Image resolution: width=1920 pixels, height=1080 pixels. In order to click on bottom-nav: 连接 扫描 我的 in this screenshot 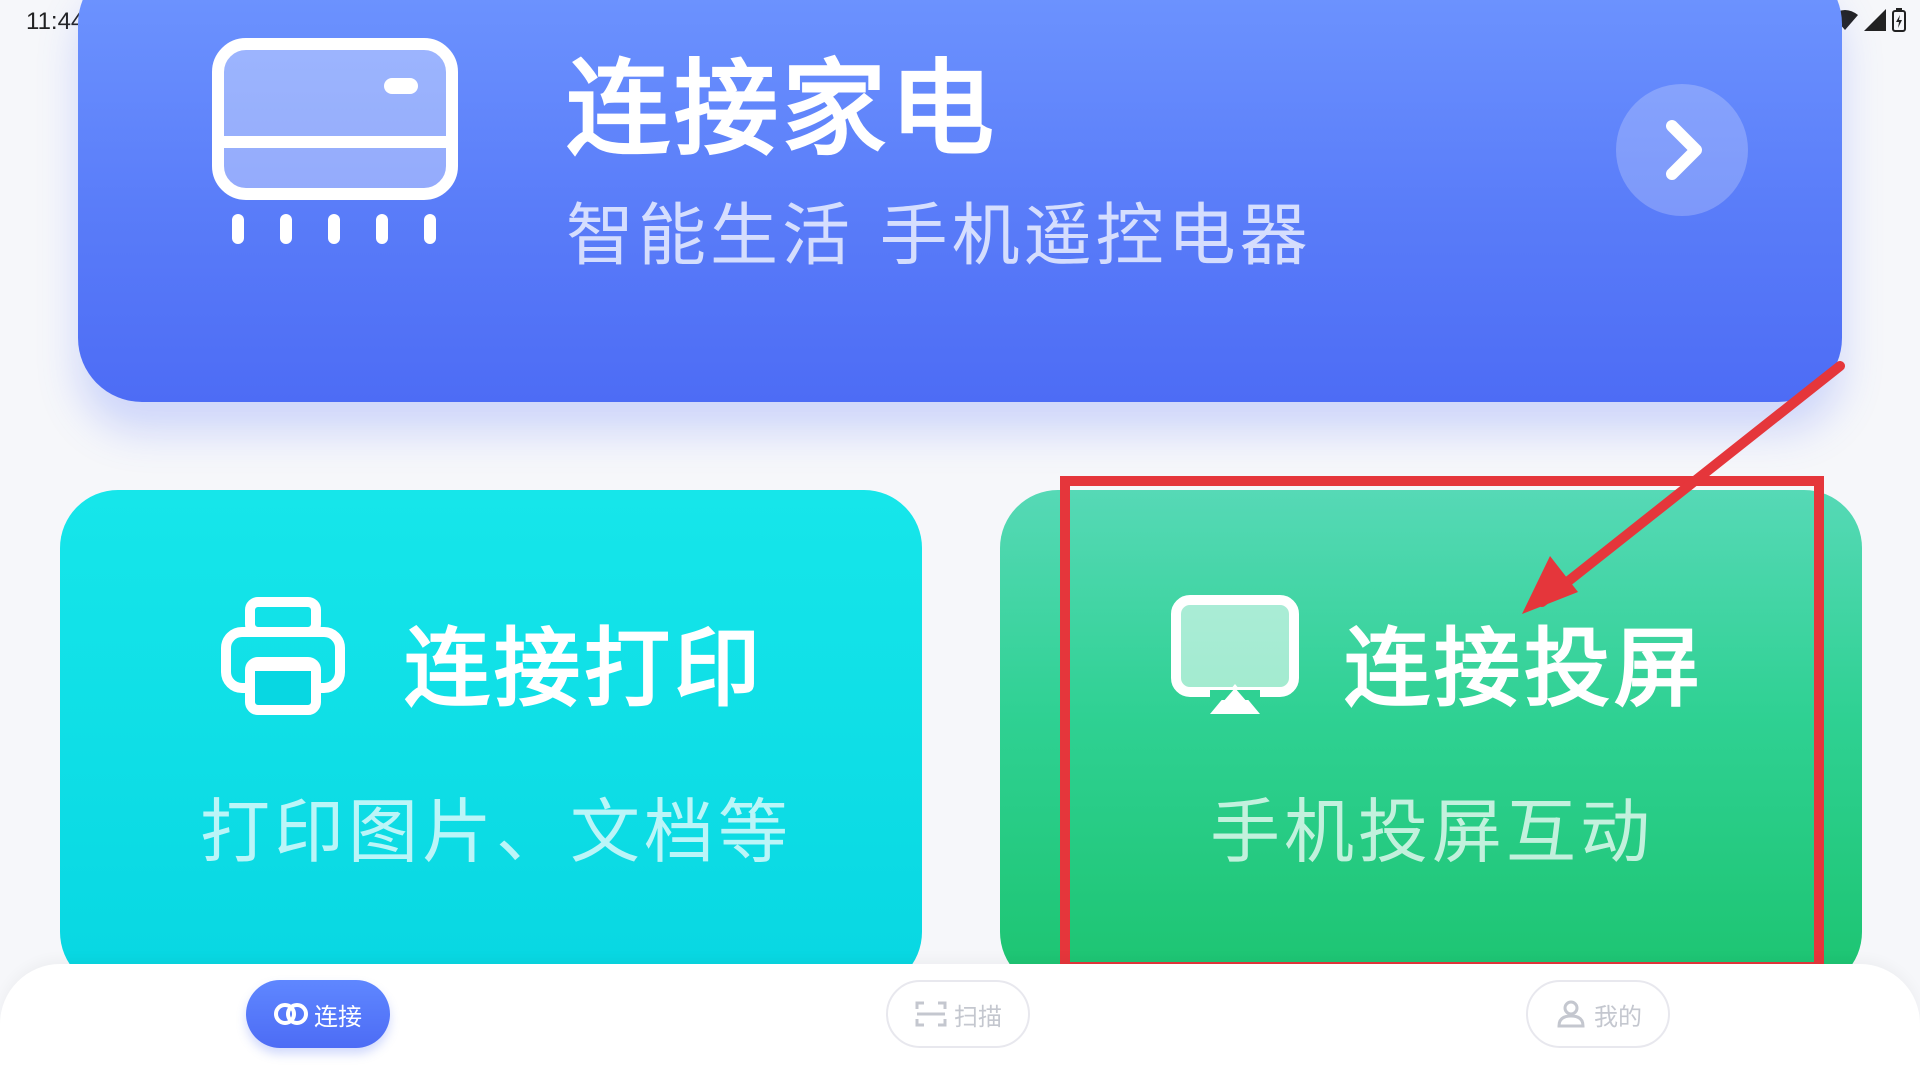, I will do `click(960, 1022)`.